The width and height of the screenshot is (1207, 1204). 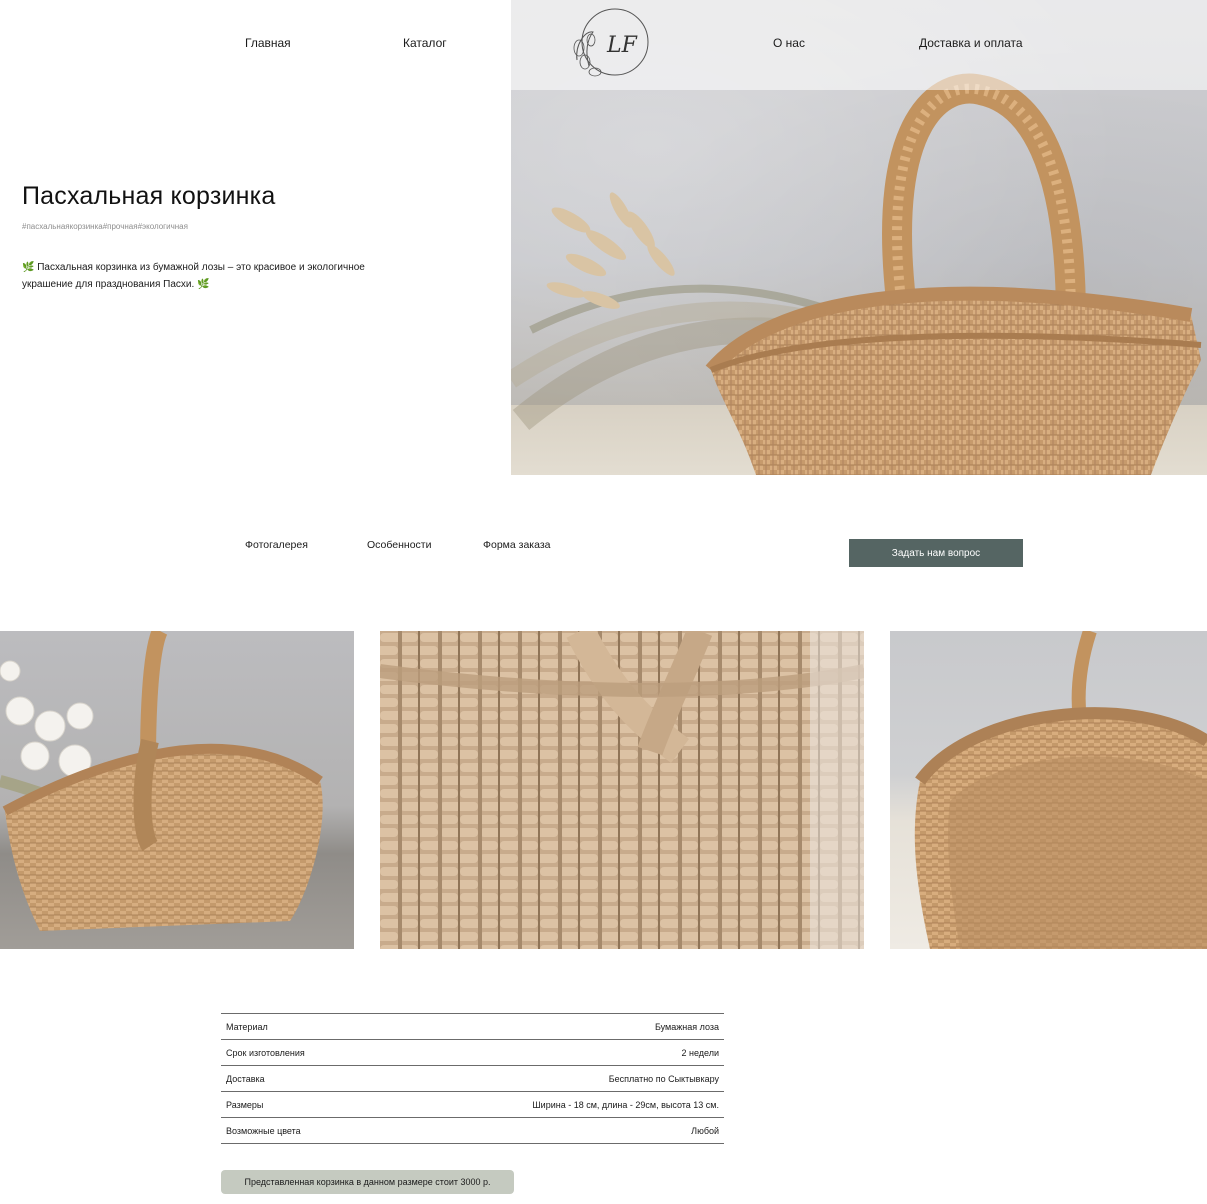 I want to click on nav-home-link: Главная, so click(x=268, y=43).